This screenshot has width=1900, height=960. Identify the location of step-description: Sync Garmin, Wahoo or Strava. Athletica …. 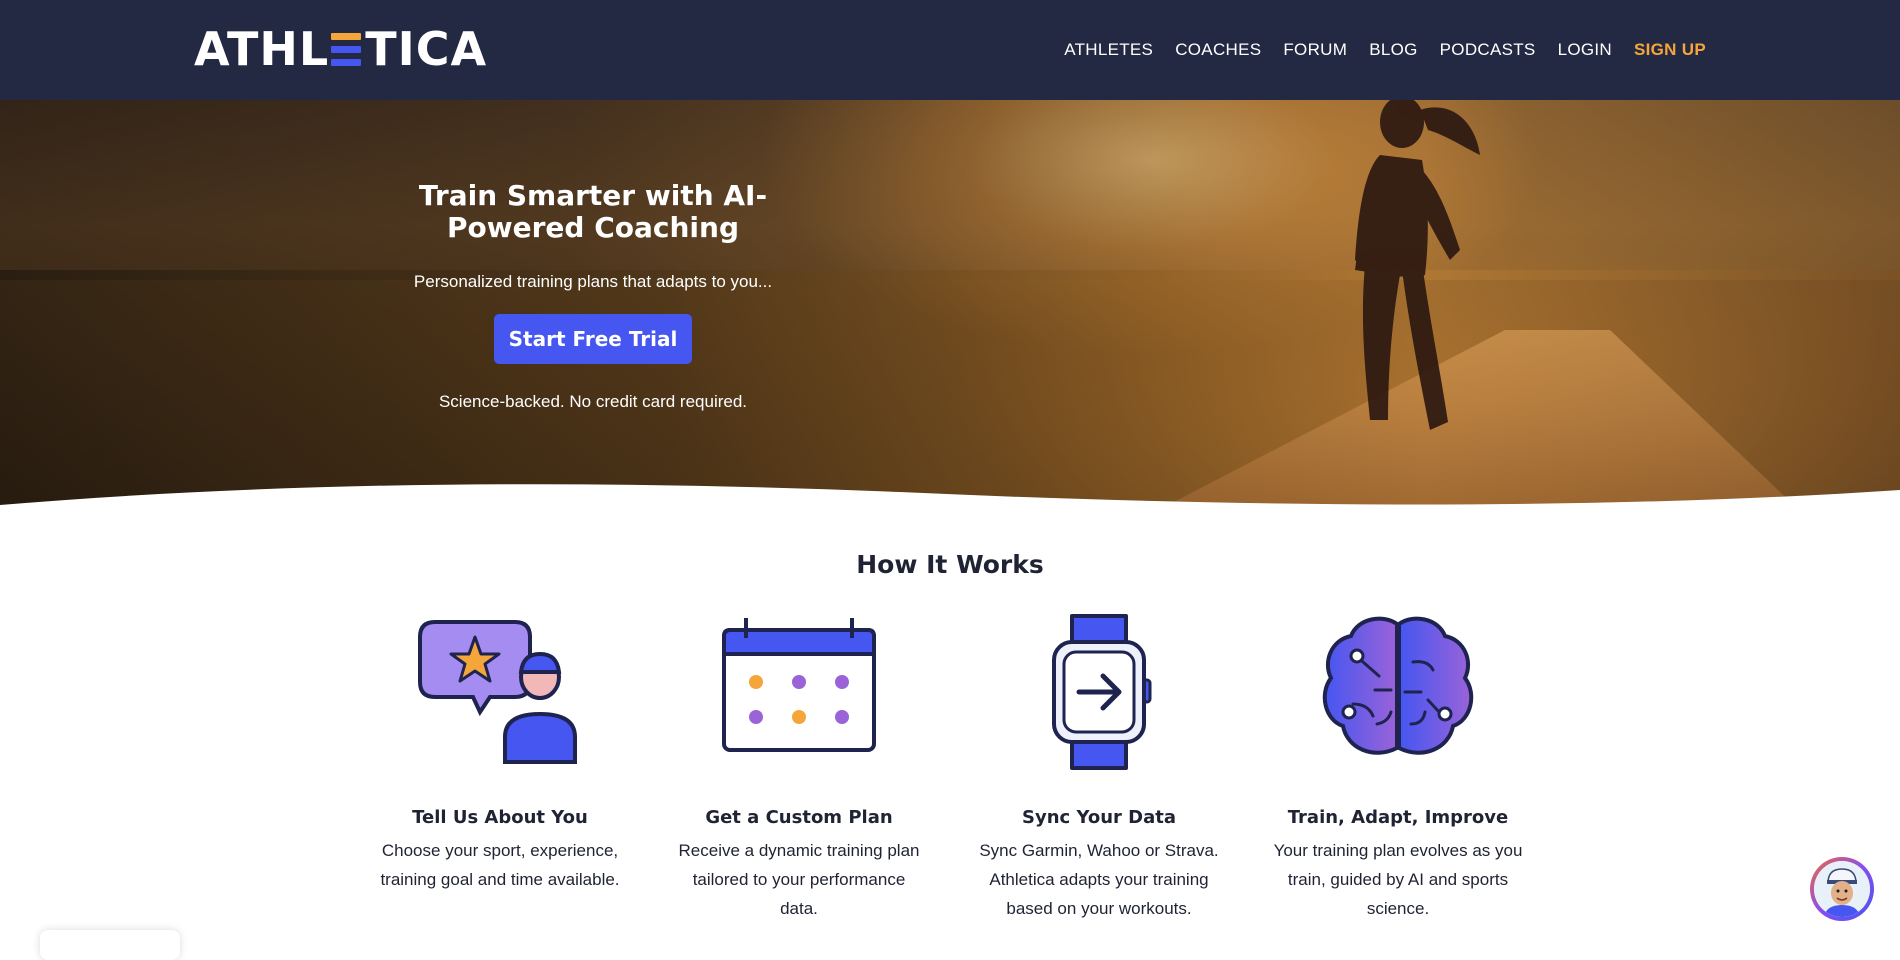
(1099, 879).